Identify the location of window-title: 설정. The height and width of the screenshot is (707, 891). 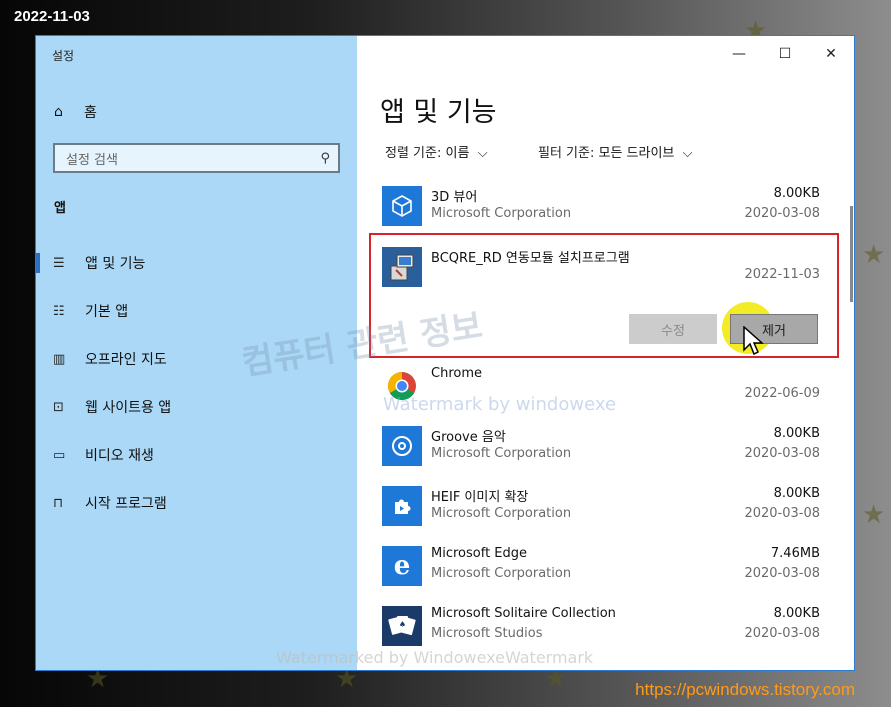
(63, 56).